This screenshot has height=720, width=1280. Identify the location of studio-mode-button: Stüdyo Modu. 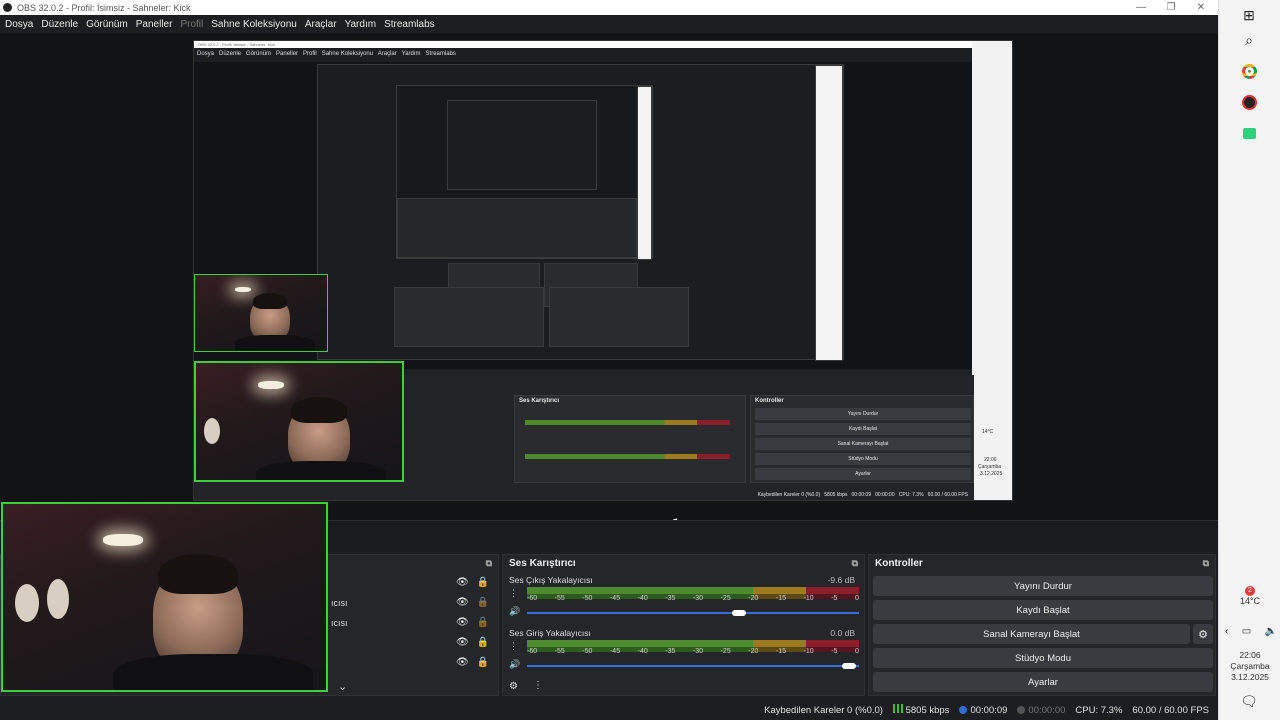
(1043, 658).